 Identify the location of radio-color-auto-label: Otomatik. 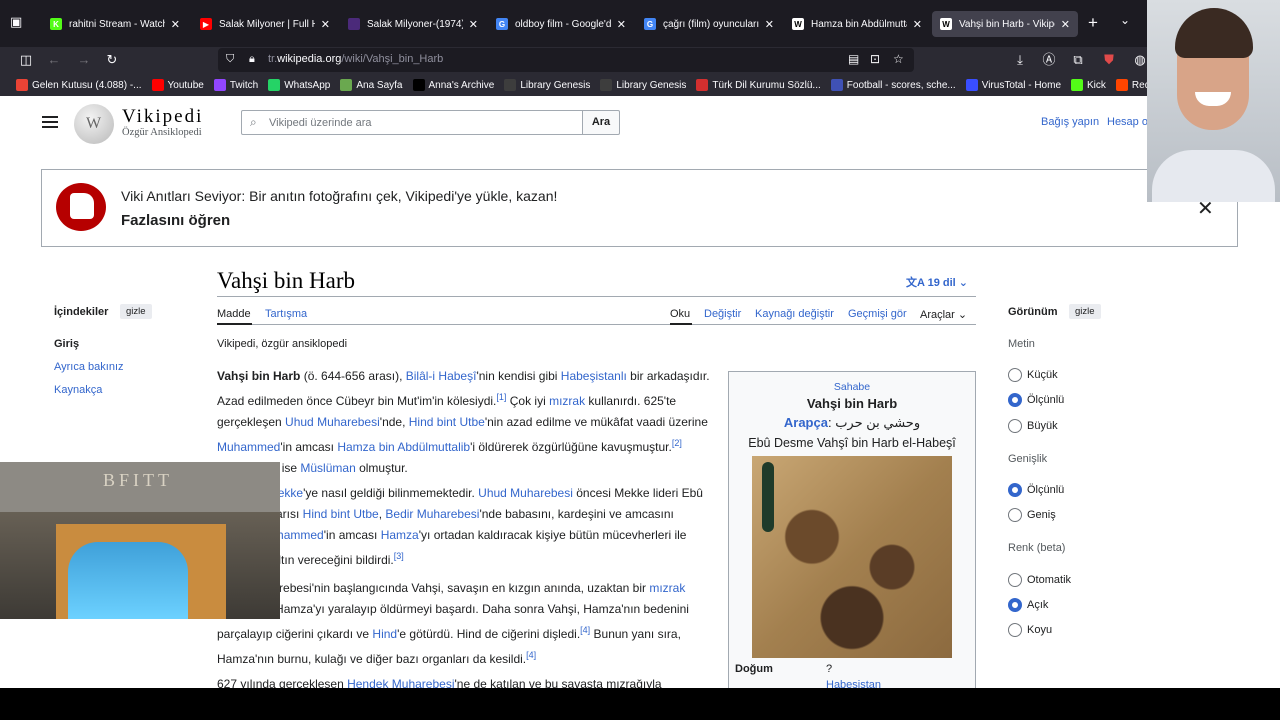
(1049, 580).